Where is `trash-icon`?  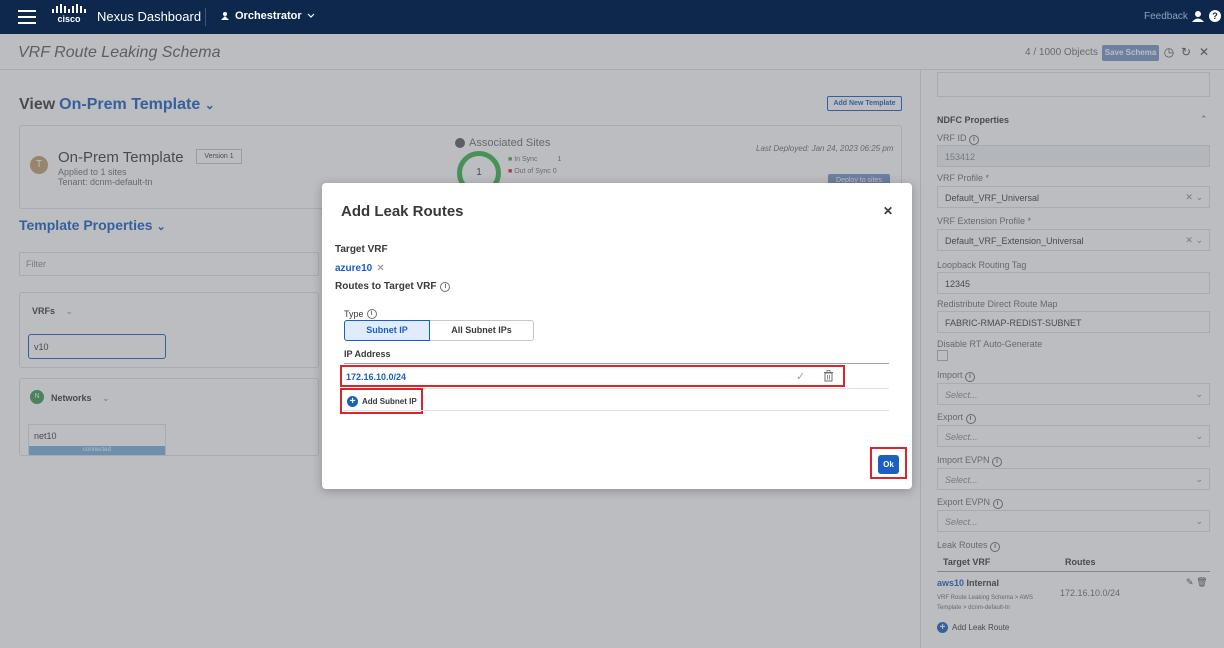 trash-icon is located at coordinates (828, 376).